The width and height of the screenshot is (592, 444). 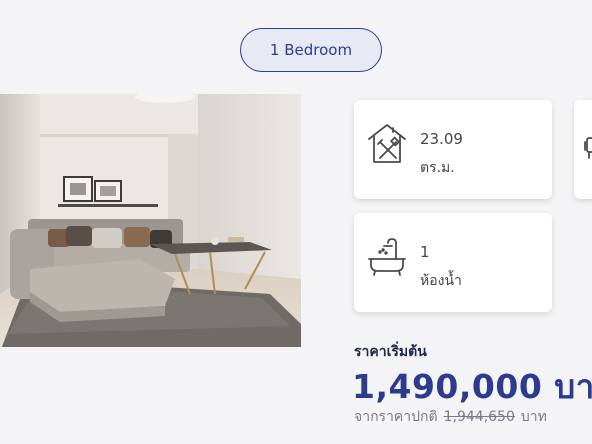 What do you see at coordinates (441, 281) in the screenshot?
I see `bathroom-unit: ห้องน้ำ` at bounding box center [441, 281].